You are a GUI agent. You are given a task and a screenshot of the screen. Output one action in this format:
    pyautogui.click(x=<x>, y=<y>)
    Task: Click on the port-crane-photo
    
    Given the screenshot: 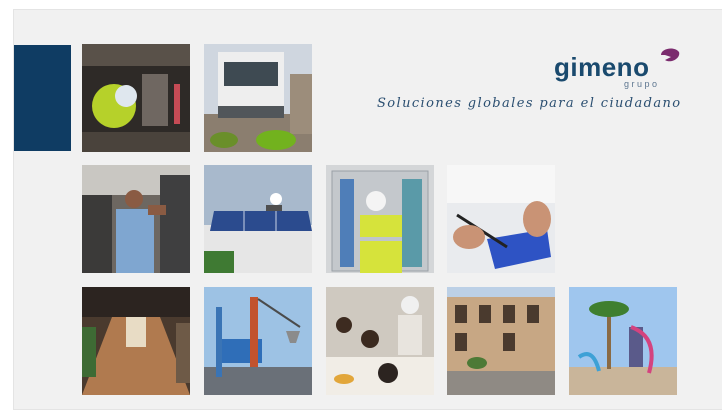 What is the action you would take?
    pyautogui.click(x=258, y=341)
    